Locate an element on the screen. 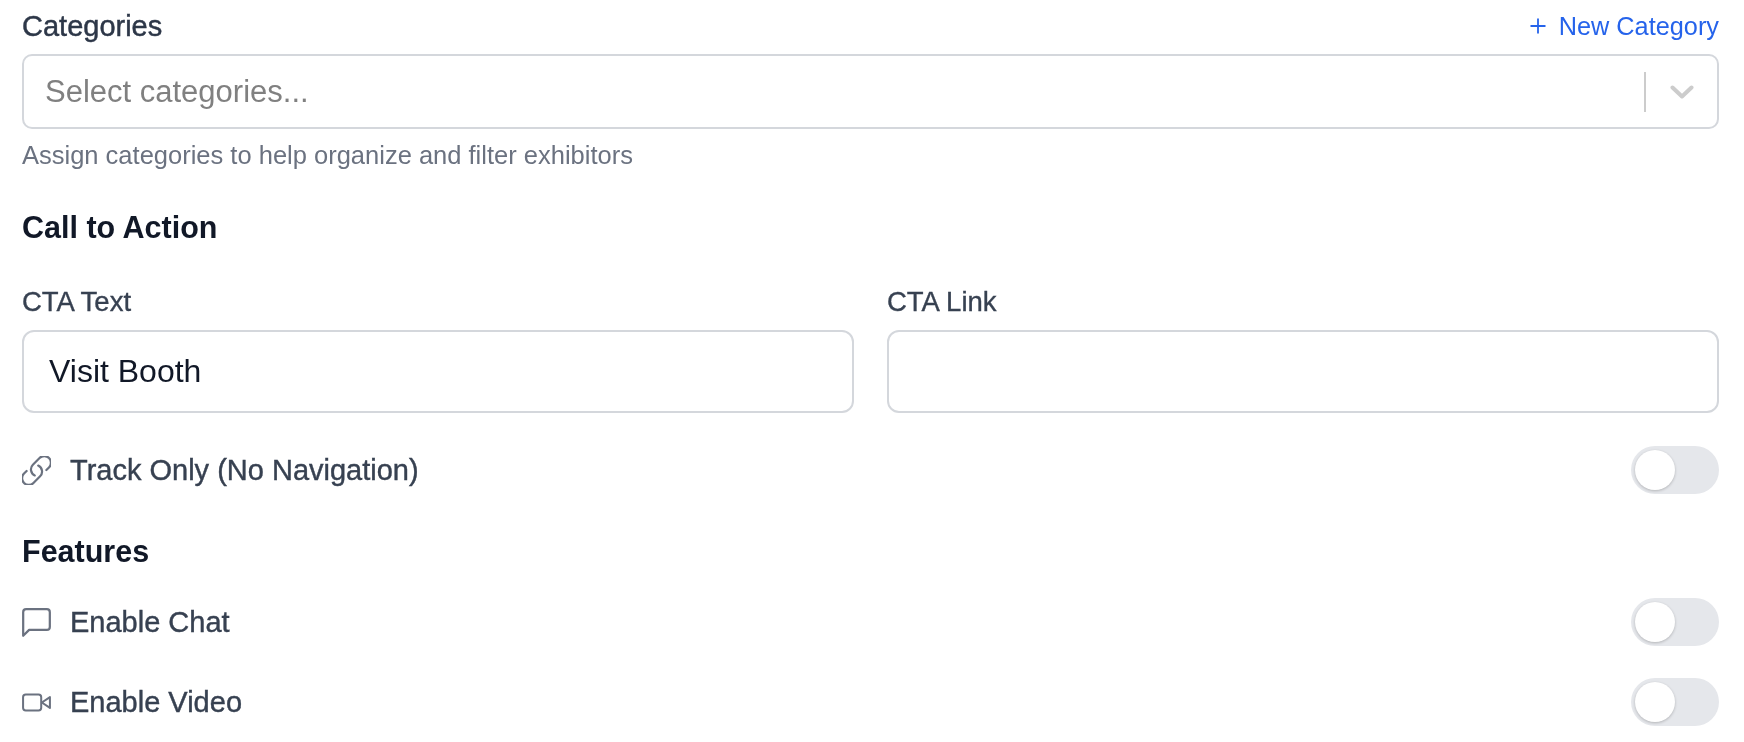 The width and height of the screenshot is (1744, 742). input-field is located at coordinates (1303, 371).